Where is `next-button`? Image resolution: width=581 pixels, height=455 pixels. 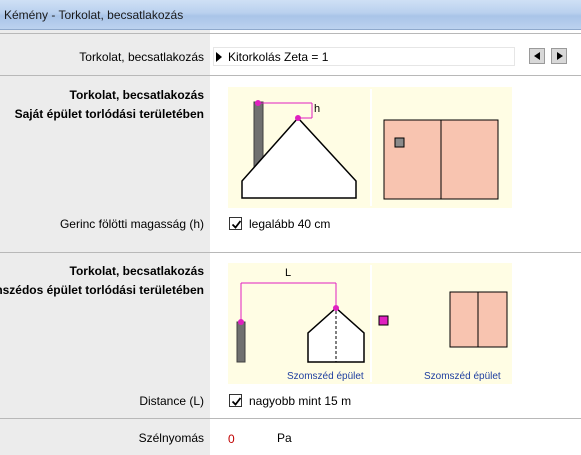 next-button is located at coordinates (559, 56).